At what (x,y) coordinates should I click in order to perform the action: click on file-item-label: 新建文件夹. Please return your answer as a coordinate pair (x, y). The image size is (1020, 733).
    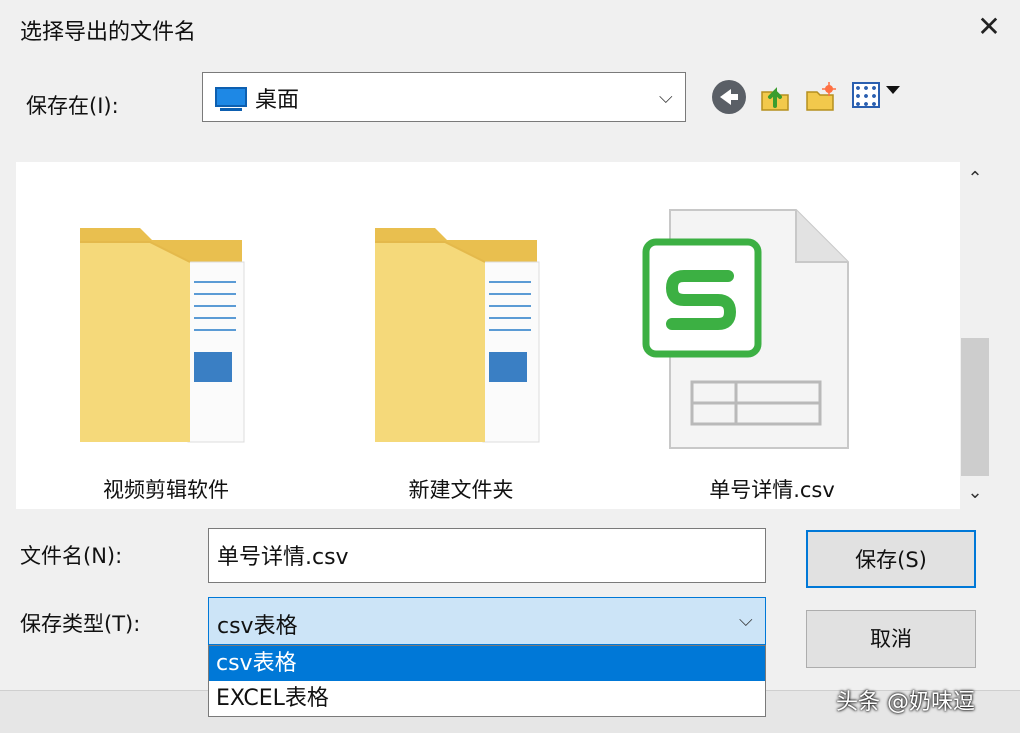
    Looking at the image, I should click on (461, 490).